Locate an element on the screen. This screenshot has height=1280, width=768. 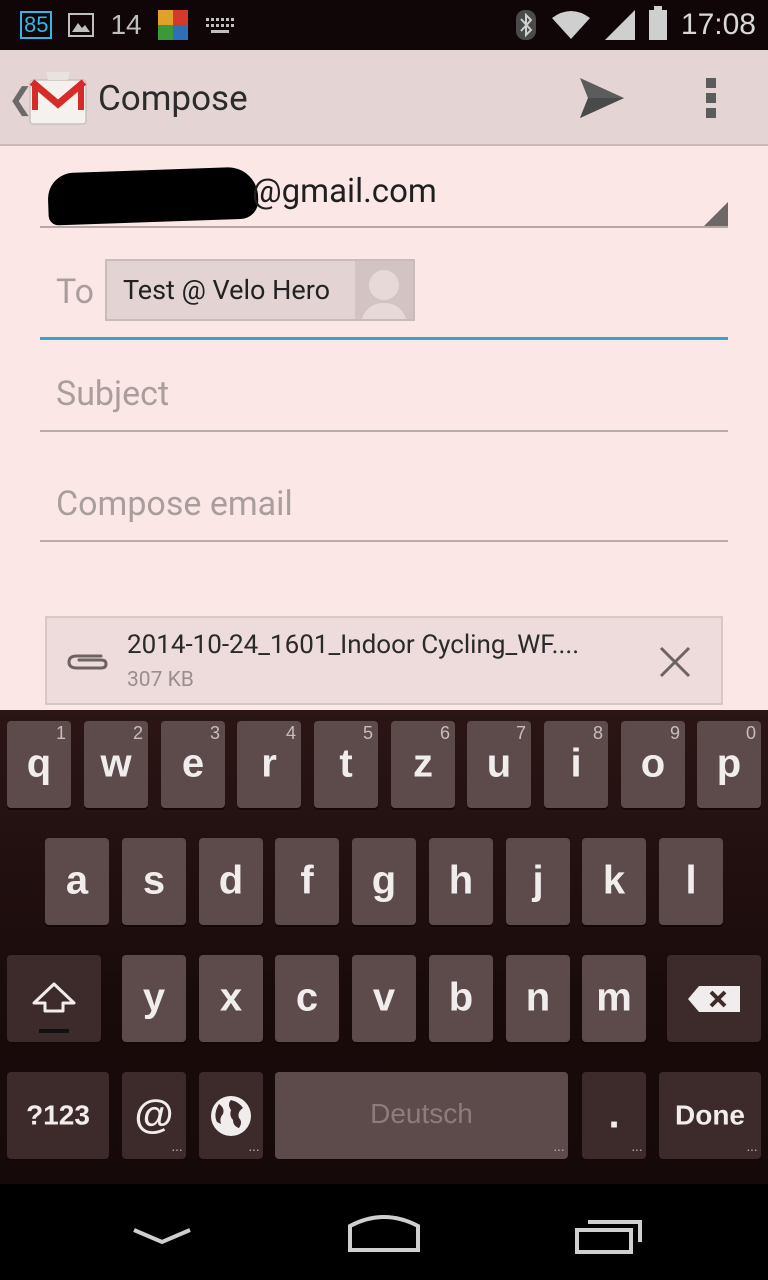
key-l: l is located at coordinates (691, 881).